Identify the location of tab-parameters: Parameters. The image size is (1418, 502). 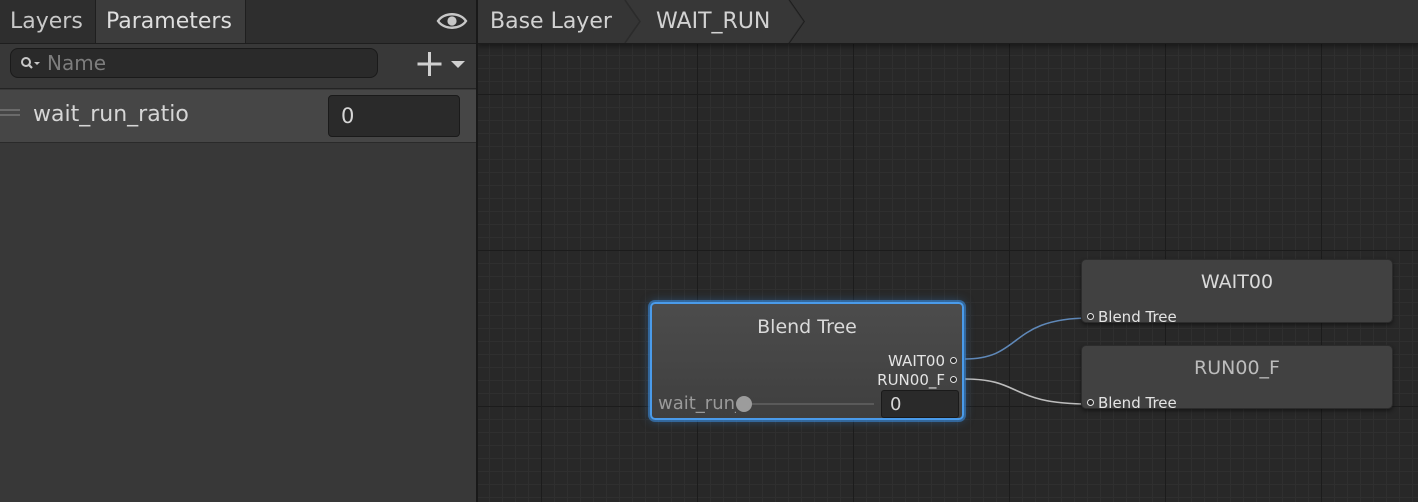
(171, 21).